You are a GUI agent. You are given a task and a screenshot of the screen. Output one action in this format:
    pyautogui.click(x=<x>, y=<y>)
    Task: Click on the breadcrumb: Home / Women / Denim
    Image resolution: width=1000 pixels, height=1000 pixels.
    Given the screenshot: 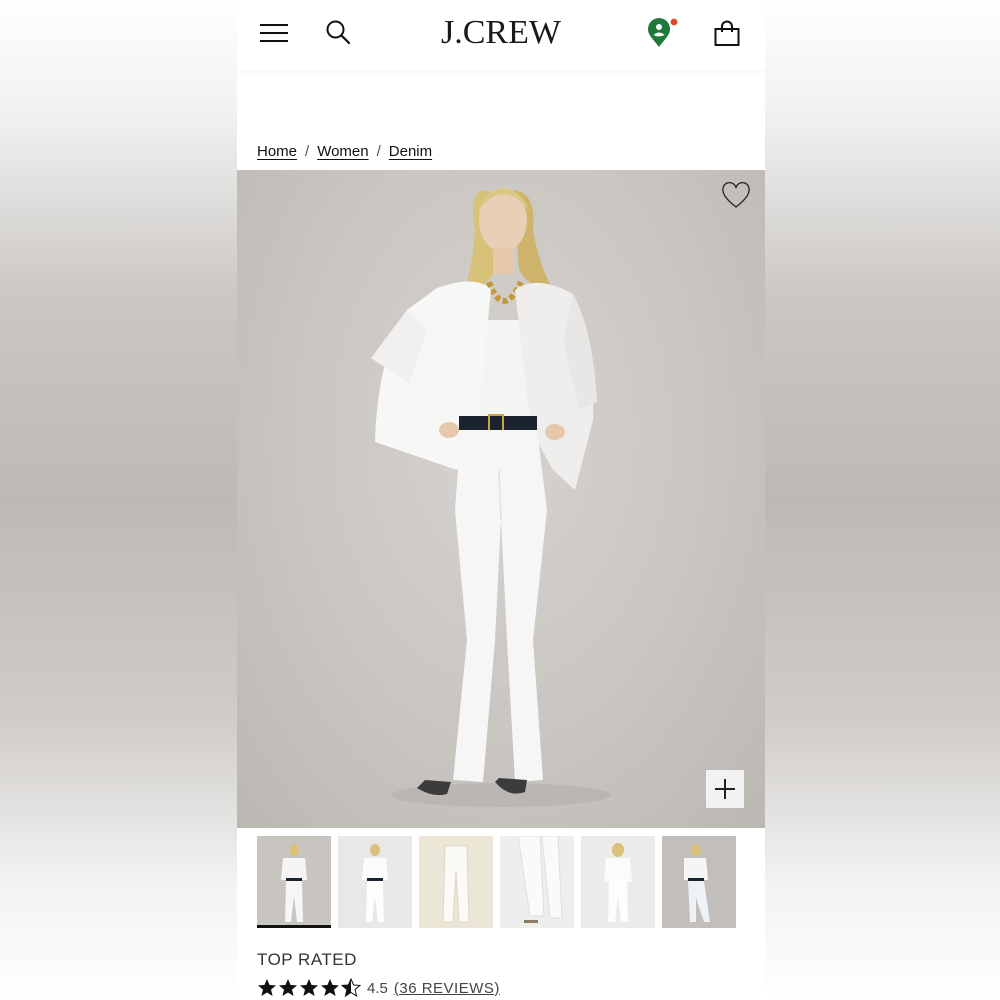 What is the action you would take?
    pyautogui.click(x=344, y=151)
    